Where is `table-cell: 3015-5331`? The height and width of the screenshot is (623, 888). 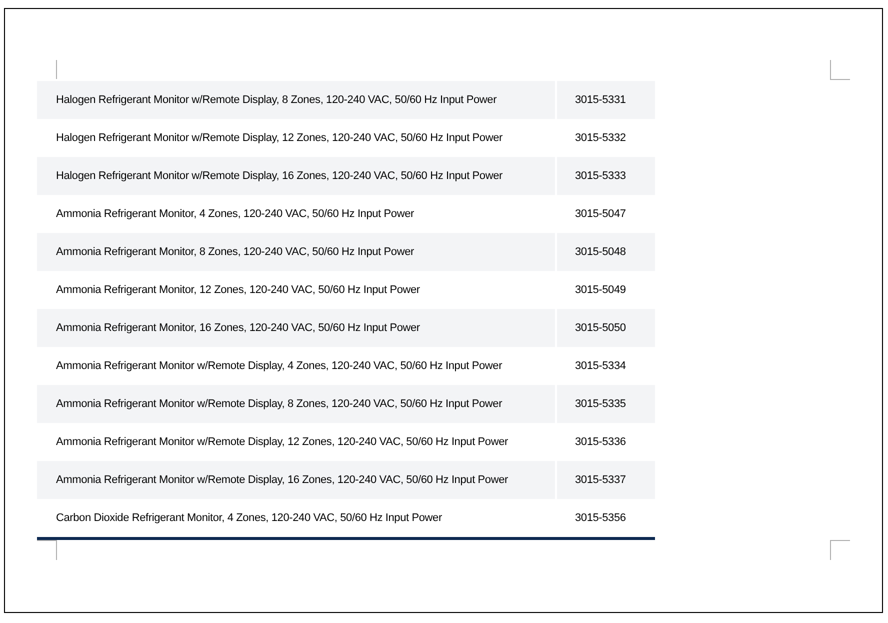
table-cell: 3015-5331 is located at coordinates (606, 100).